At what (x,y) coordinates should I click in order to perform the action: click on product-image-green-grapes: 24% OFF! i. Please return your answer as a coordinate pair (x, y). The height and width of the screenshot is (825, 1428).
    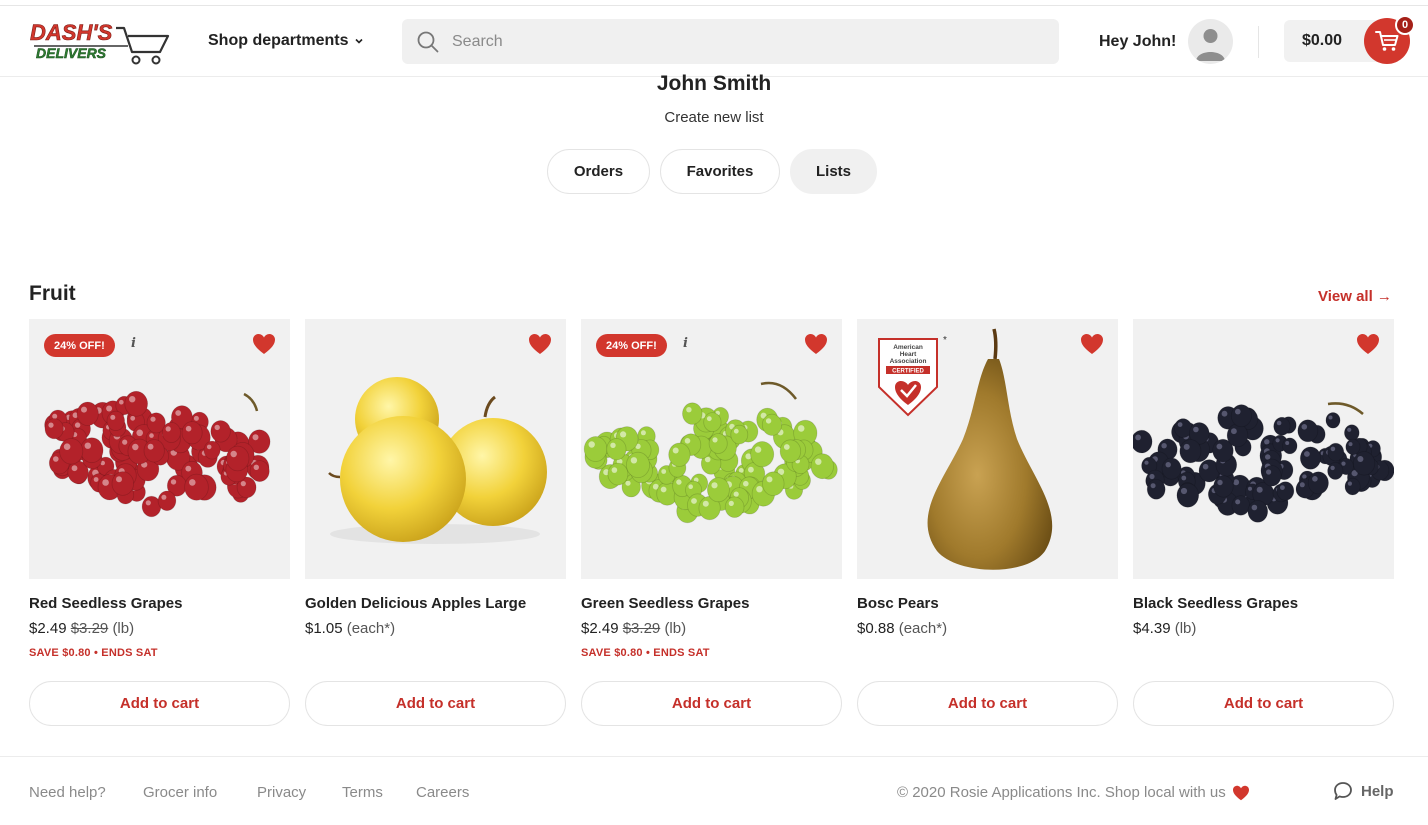
    Looking at the image, I should click on (711, 449).